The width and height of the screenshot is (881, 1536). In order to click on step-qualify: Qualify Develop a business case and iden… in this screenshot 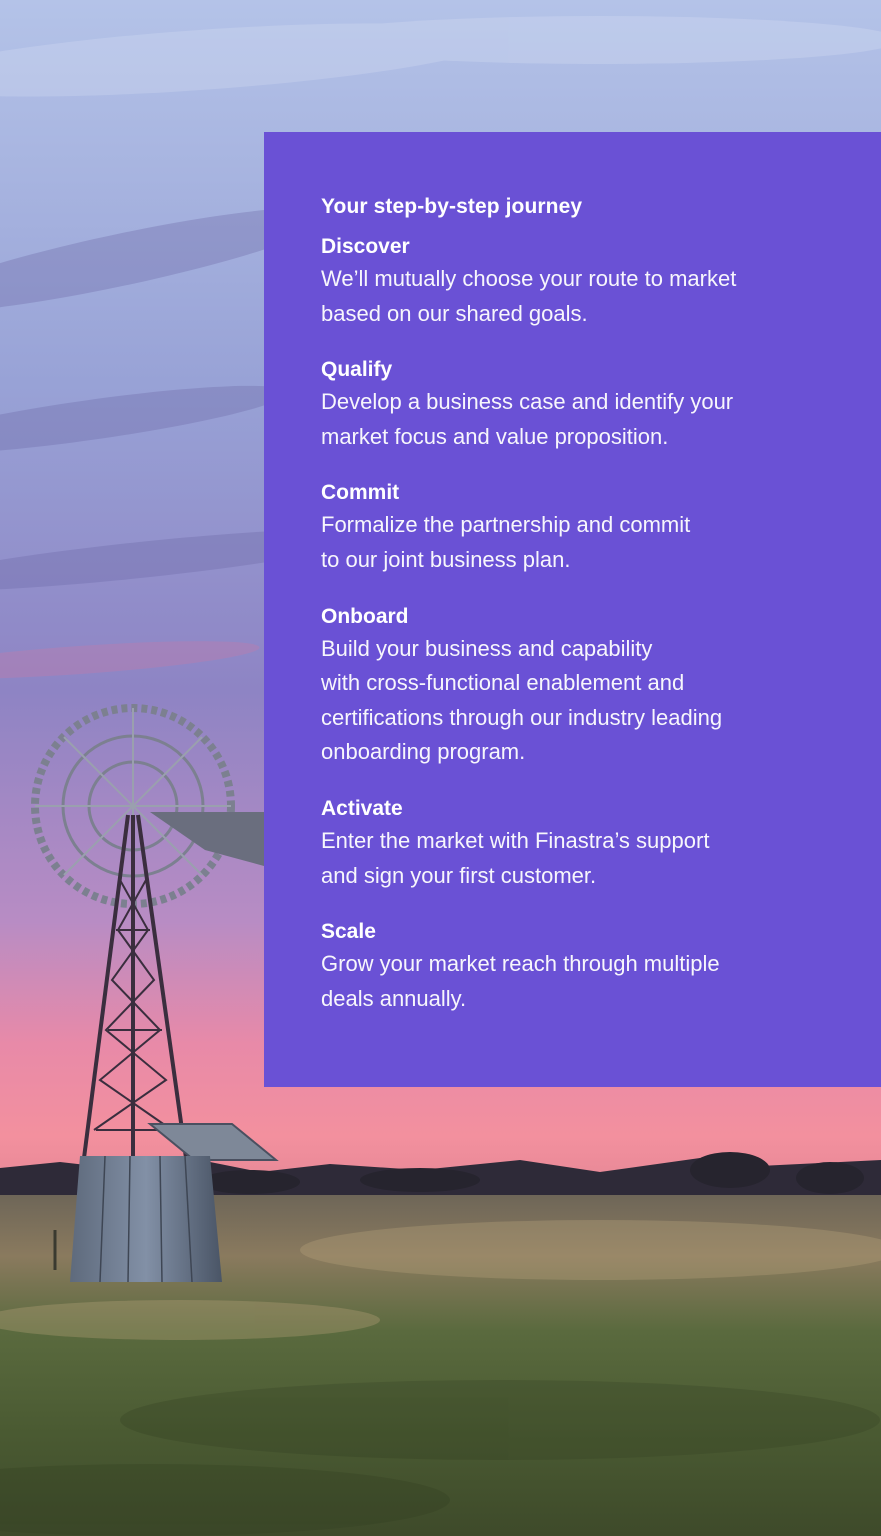, I will do `click(573, 404)`.